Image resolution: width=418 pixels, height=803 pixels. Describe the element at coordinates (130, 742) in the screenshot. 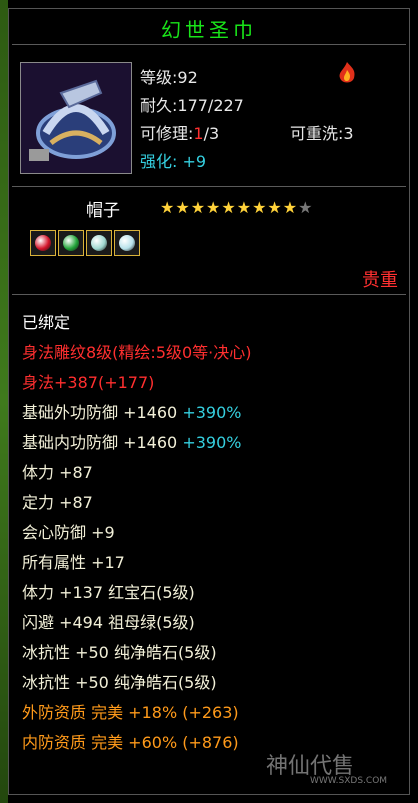

I see `attribute-text: 内防资质 完美 +60% (+876)` at that location.